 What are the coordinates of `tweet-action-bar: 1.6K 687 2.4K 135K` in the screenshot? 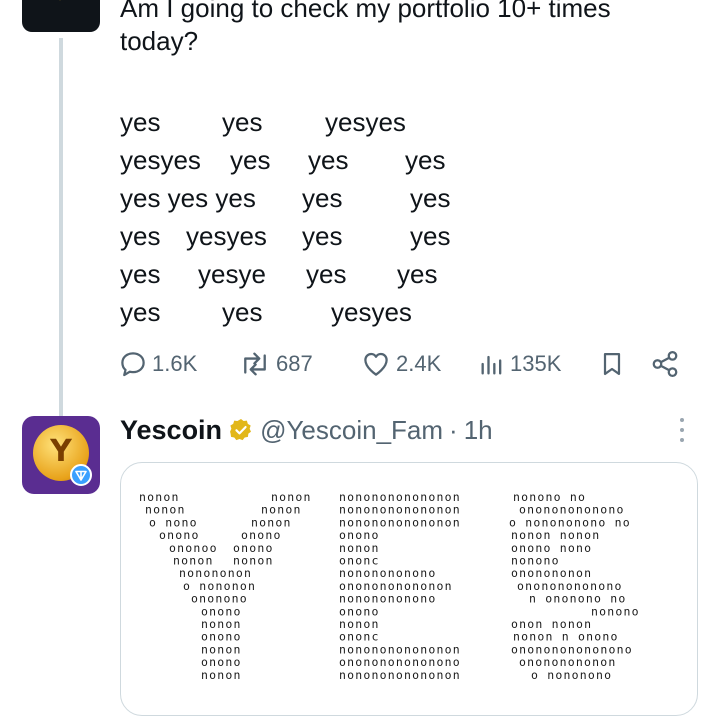 It's located at (403, 364).